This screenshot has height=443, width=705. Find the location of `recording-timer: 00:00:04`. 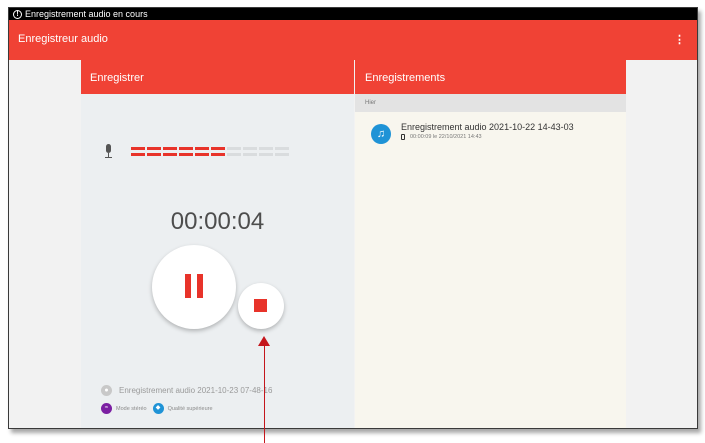

recording-timer: 00:00:04 is located at coordinates (217, 221).